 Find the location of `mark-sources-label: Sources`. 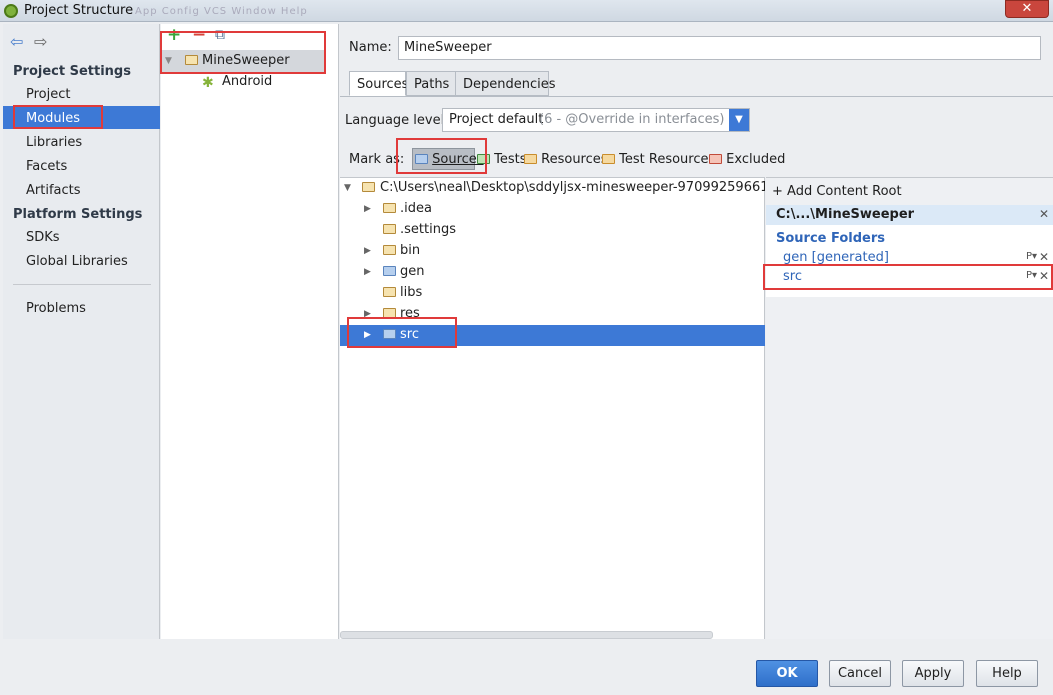

mark-sources-label: Sources is located at coordinates (458, 159).